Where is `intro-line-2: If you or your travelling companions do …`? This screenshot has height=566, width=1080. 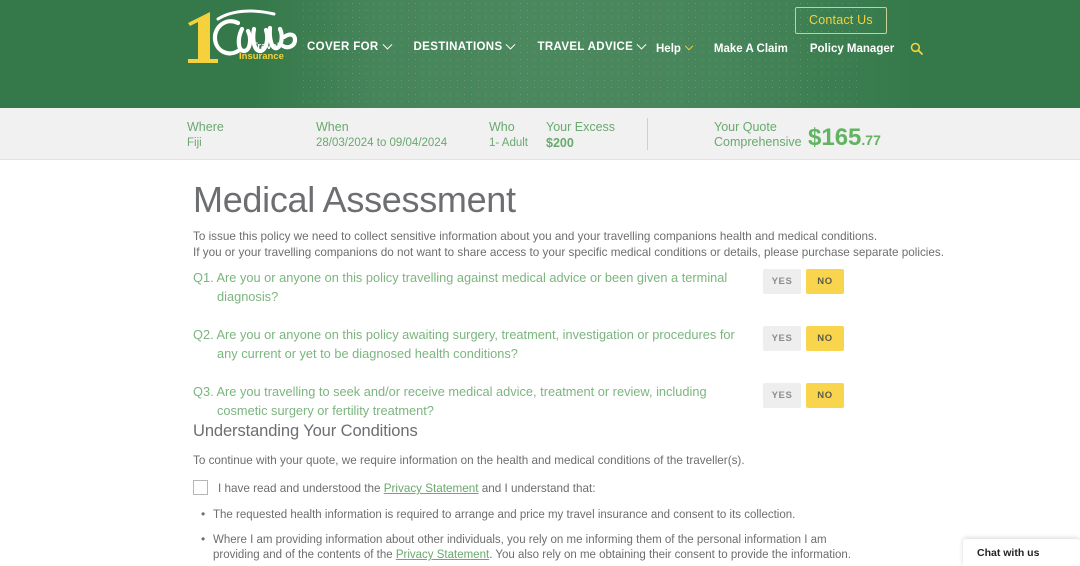 intro-line-2: If you or your travelling companions do … is located at coordinates (568, 252).